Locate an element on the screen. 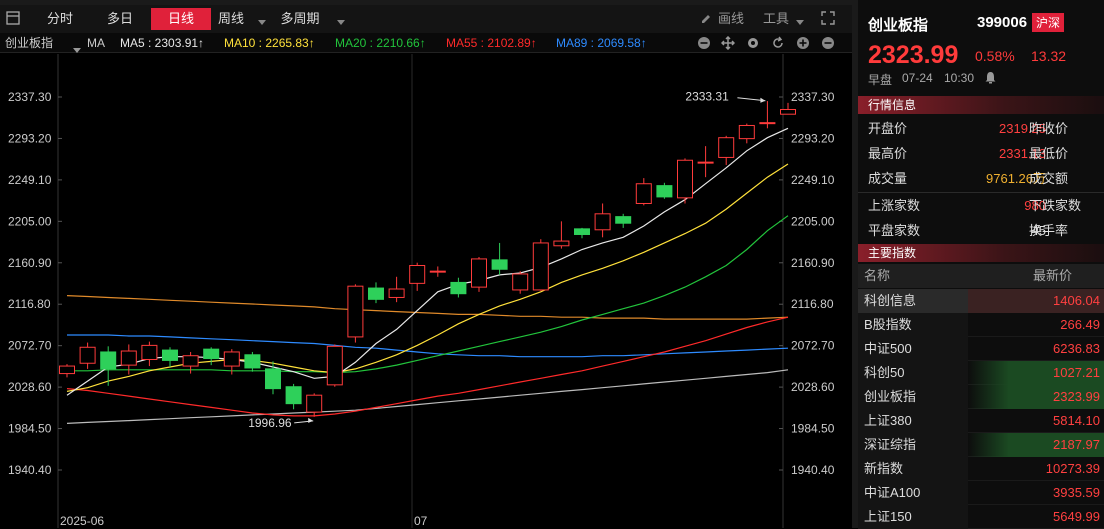  quote-label-2: 最低价 is located at coordinates (1049, 153).